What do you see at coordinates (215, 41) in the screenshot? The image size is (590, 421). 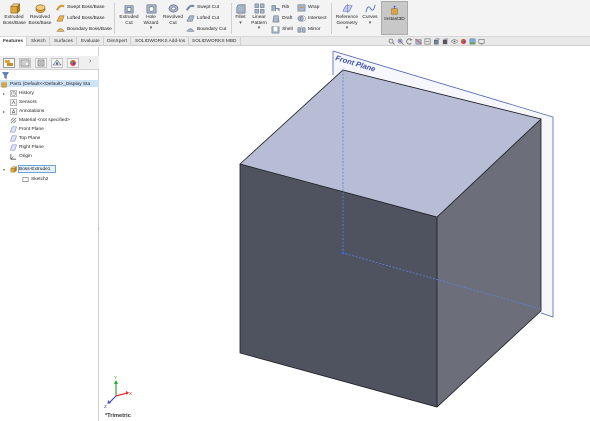 I see `tab-solidworks-mbd: SOLIDWORKS MBD` at bounding box center [215, 41].